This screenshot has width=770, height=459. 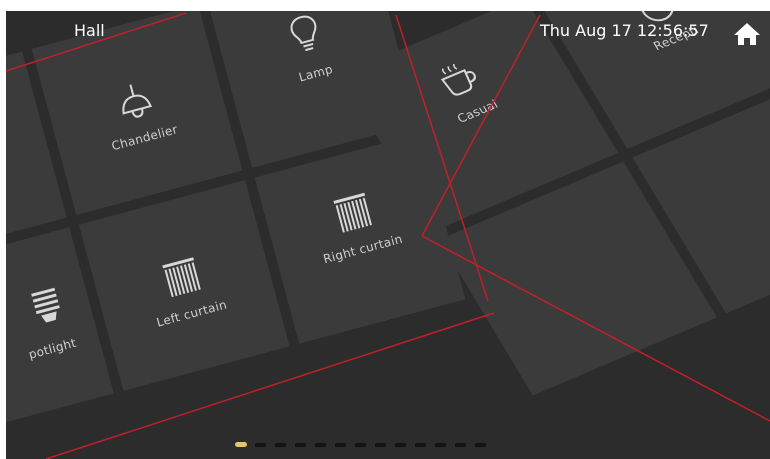 What do you see at coordinates (458, 79) in the screenshot?
I see `coffee-cup-icon` at bounding box center [458, 79].